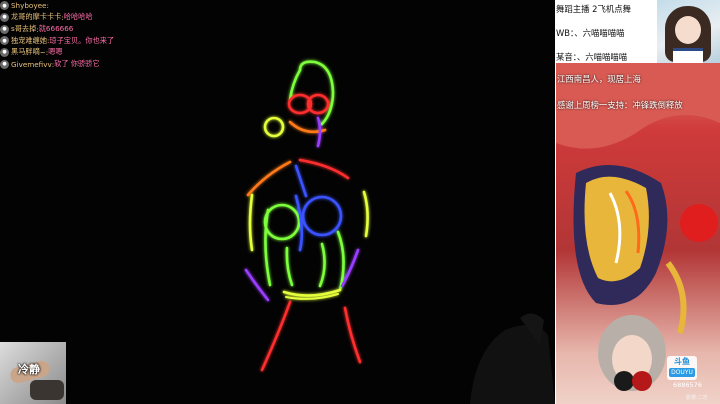  What do you see at coordinates (100, 17) in the screenshot?
I see `chat-message: ● 龙哥的摩卡卡卡 : 哈哈哈哈` at bounding box center [100, 17].